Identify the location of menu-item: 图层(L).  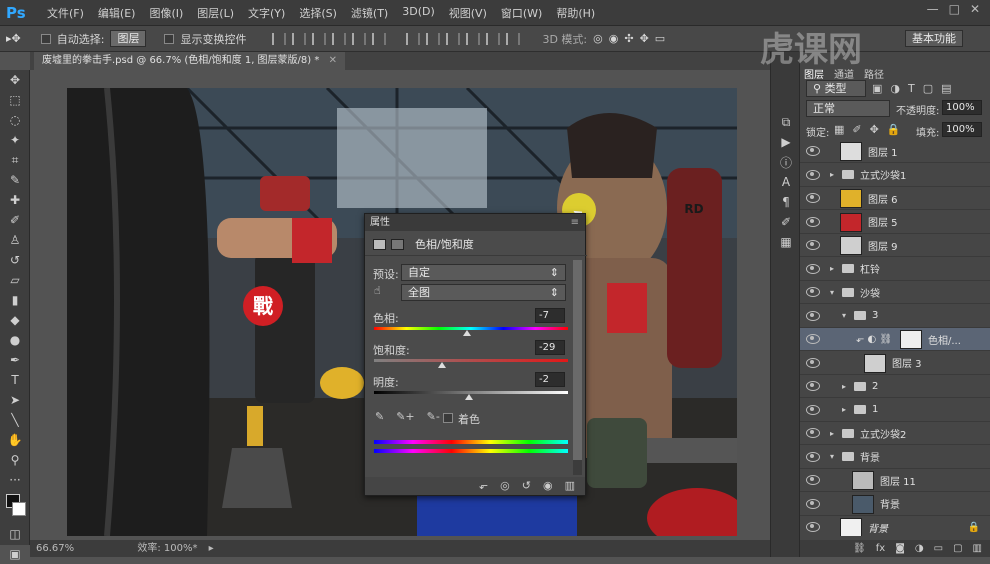
(215, 13).